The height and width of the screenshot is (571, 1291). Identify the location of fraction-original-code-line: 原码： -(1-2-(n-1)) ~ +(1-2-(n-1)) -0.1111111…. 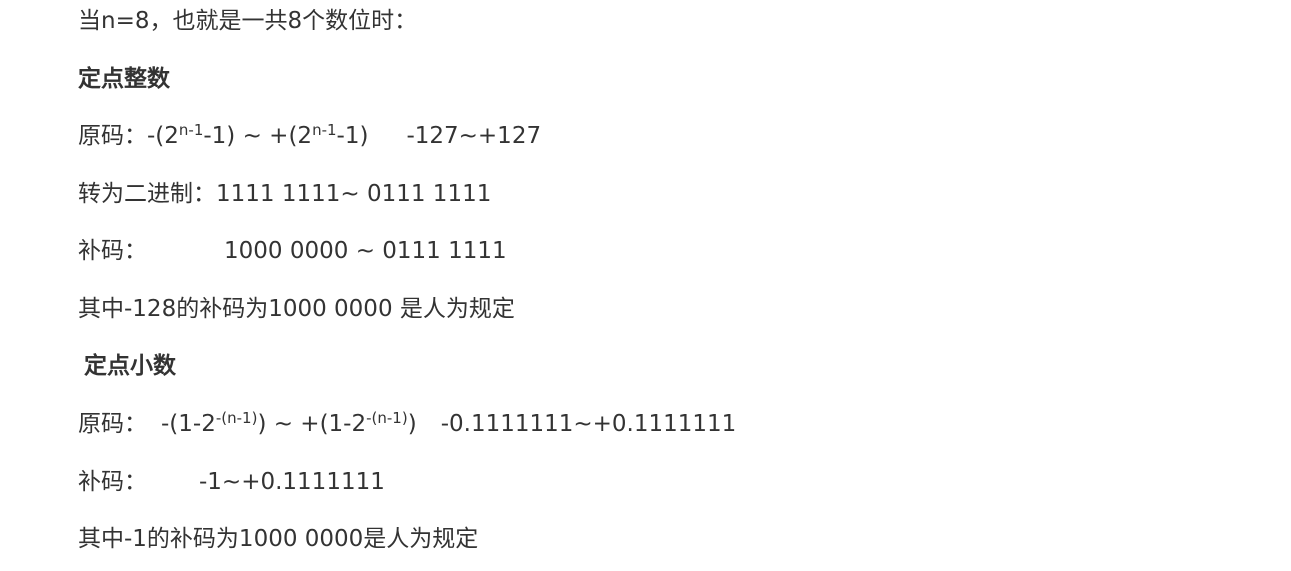
(407, 424).